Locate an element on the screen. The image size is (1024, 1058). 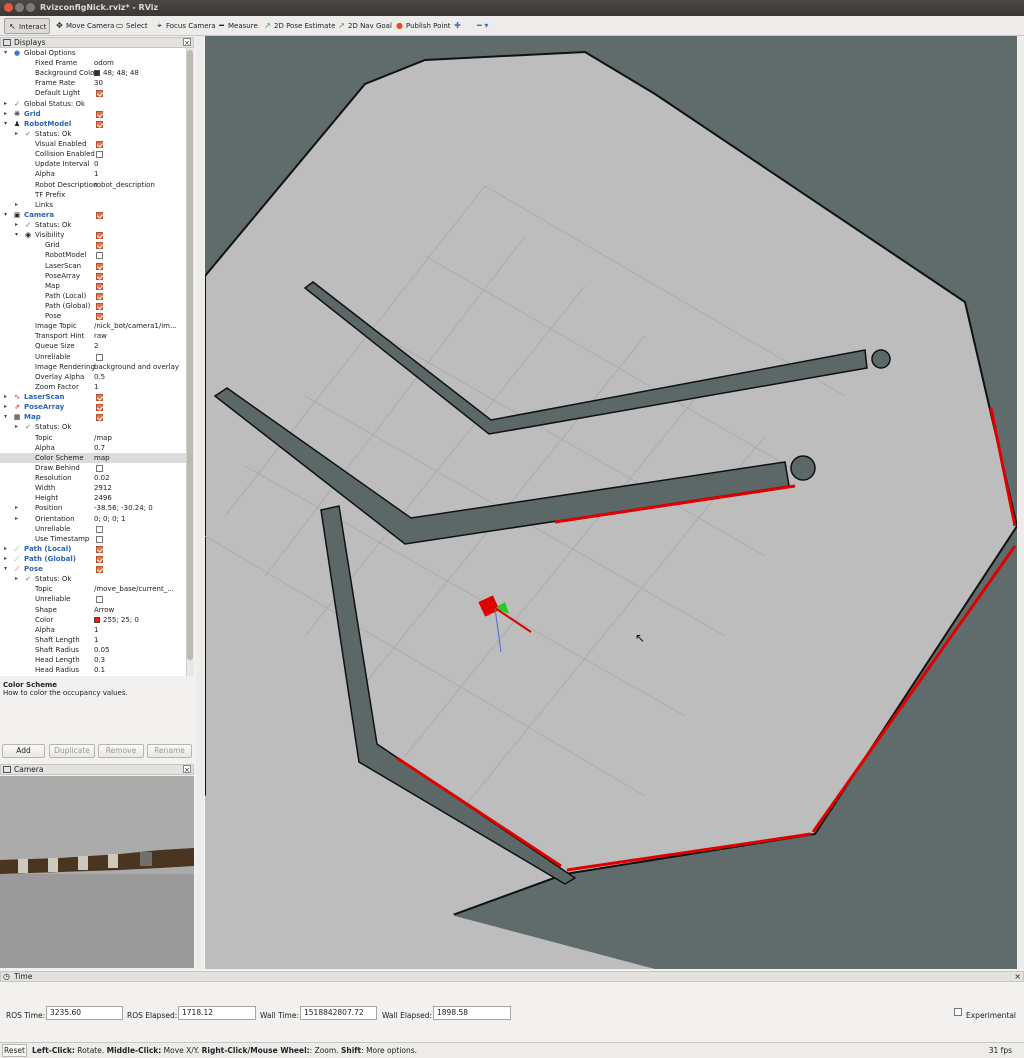
tool-select-button: ▭ Select is located at coordinates (131, 26).